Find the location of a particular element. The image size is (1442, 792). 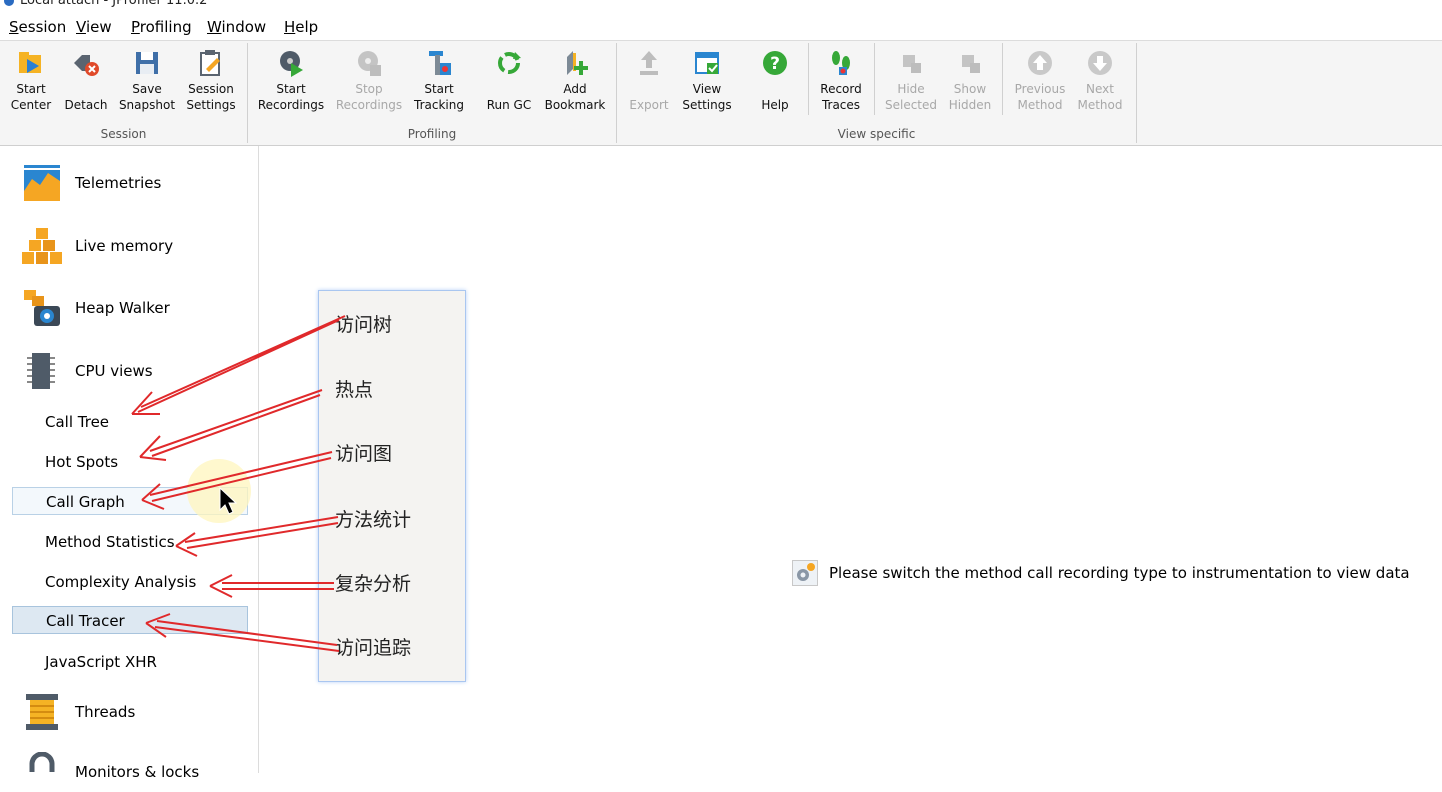

arrow-method-statistics is located at coordinates (257, 536).